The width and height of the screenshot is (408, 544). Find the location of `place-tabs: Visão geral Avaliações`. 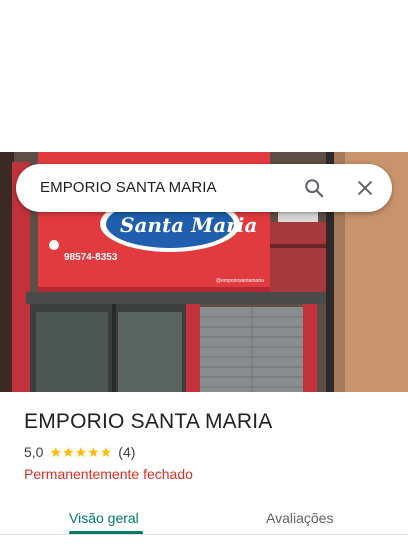

place-tabs: Visão geral Avaliações is located at coordinates (204, 520).